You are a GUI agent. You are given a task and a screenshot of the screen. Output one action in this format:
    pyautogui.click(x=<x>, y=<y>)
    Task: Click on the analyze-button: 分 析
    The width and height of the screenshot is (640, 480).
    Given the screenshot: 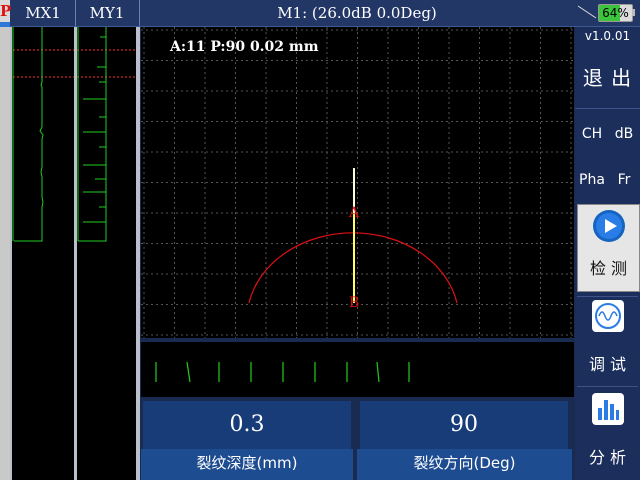 What is the action you would take?
    pyautogui.click(x=607, y=434)
    